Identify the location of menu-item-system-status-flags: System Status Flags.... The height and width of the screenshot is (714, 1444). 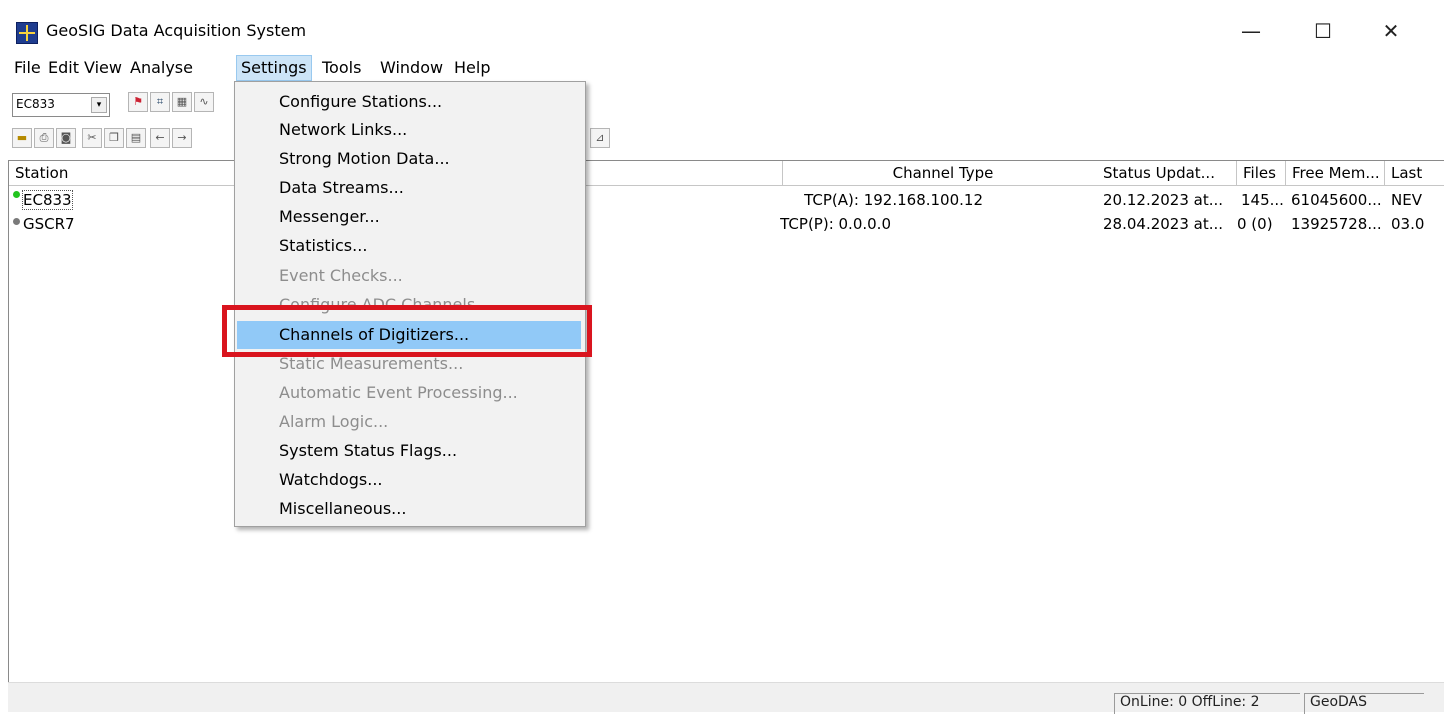
(409, 451).